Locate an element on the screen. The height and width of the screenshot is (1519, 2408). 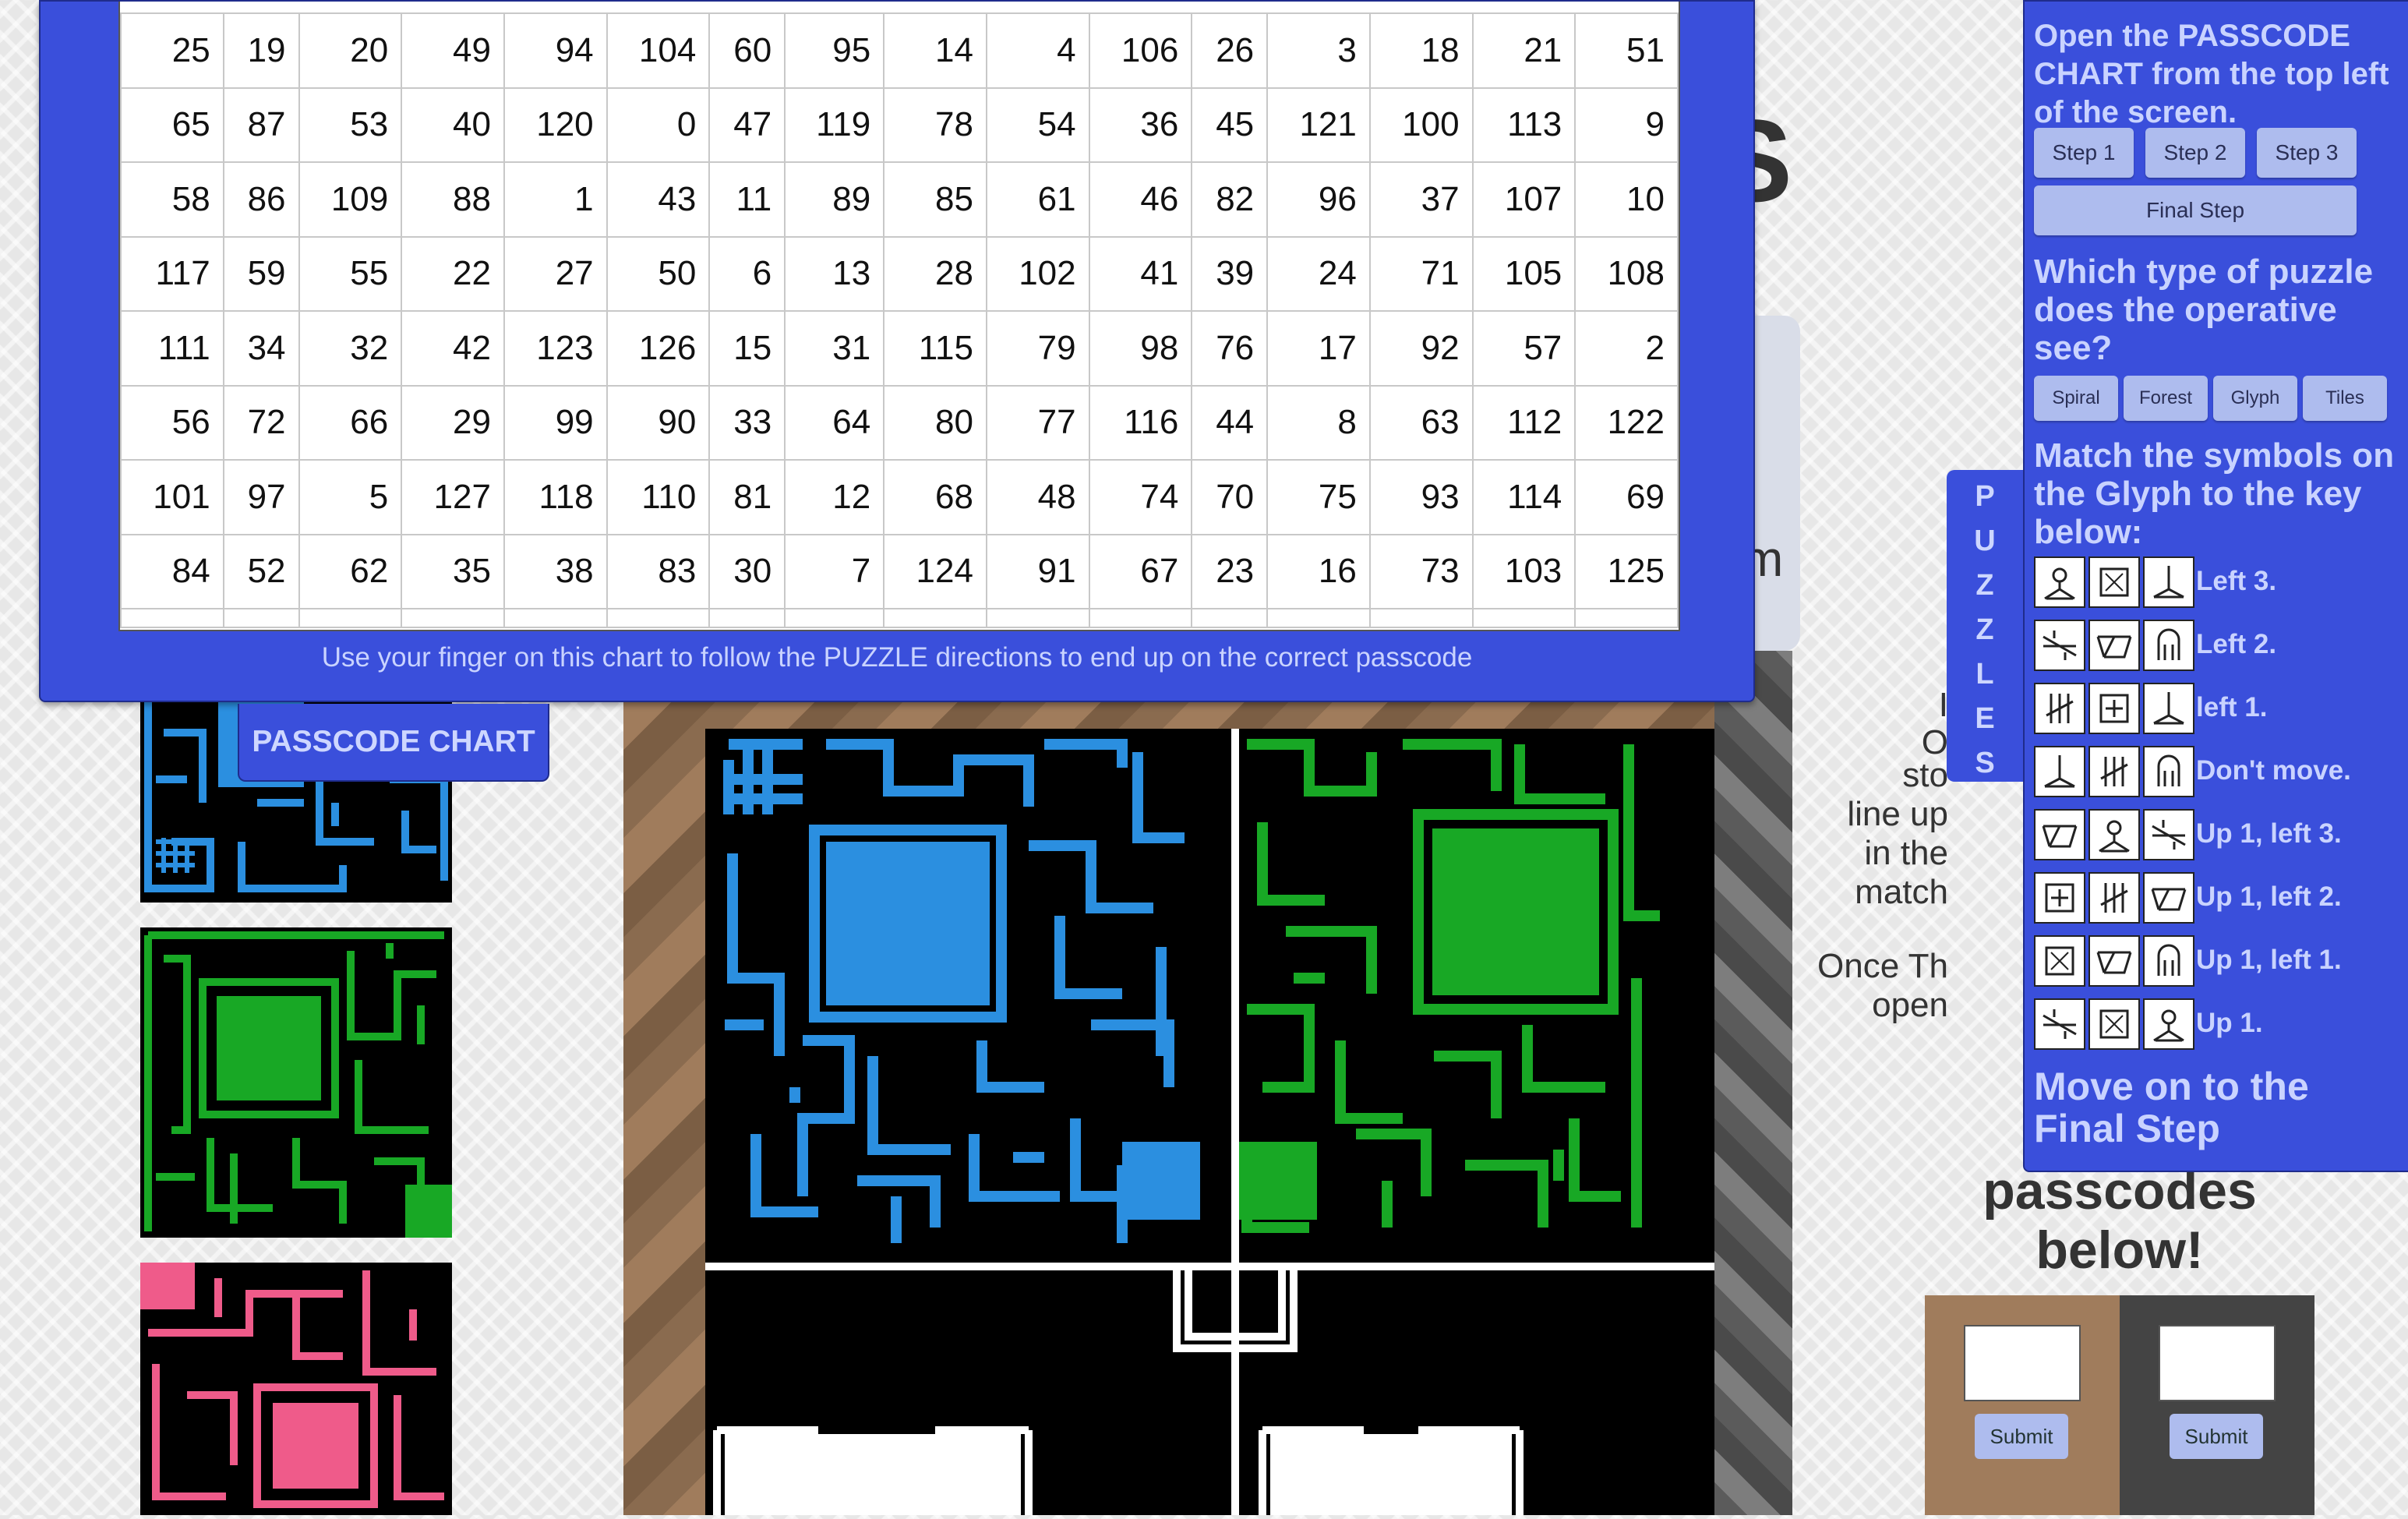
passcode-cell: 57 is located at coordinates (1523, 349).